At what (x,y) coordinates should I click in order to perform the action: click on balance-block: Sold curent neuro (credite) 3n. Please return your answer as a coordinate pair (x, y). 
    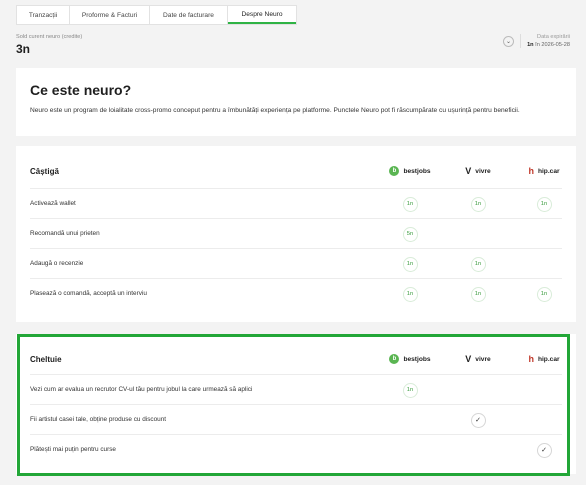
    Looking at the image, I should click on (49, 45).